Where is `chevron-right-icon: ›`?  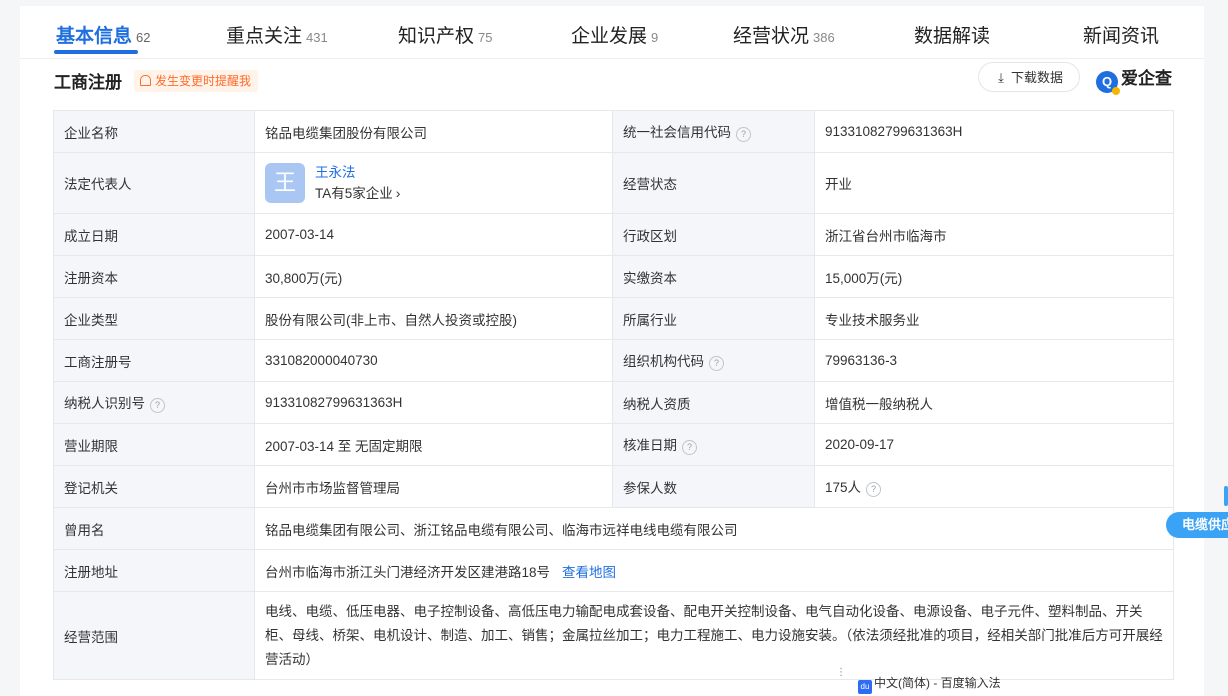
chevron-right-icon: › is located at coordinates (398, 192).